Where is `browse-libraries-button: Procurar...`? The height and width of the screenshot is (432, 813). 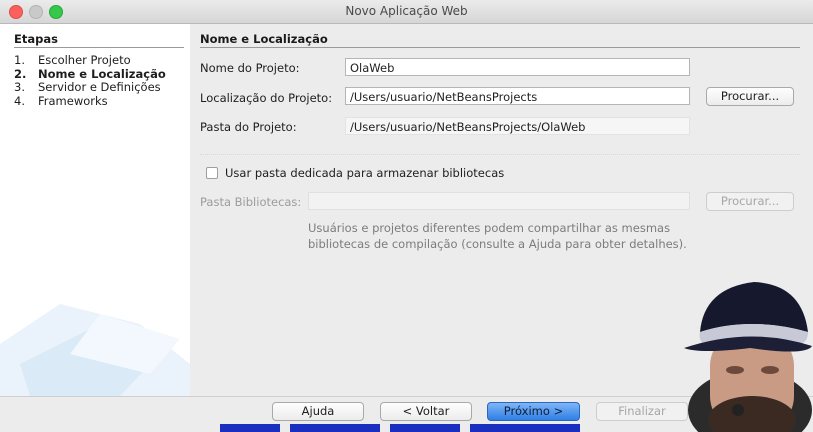 browse-libraries-button: Procurar... is located at coordinates (750, 201).